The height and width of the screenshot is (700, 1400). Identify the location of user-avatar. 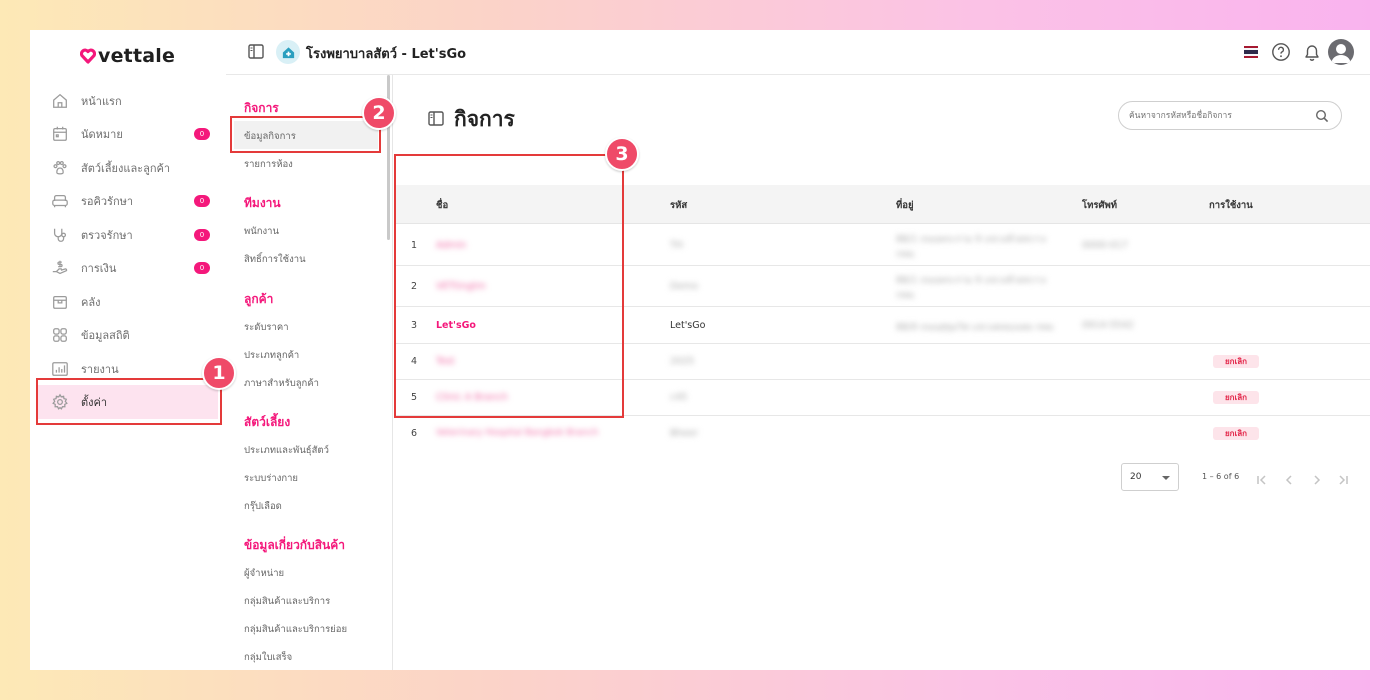
(1341, 52).